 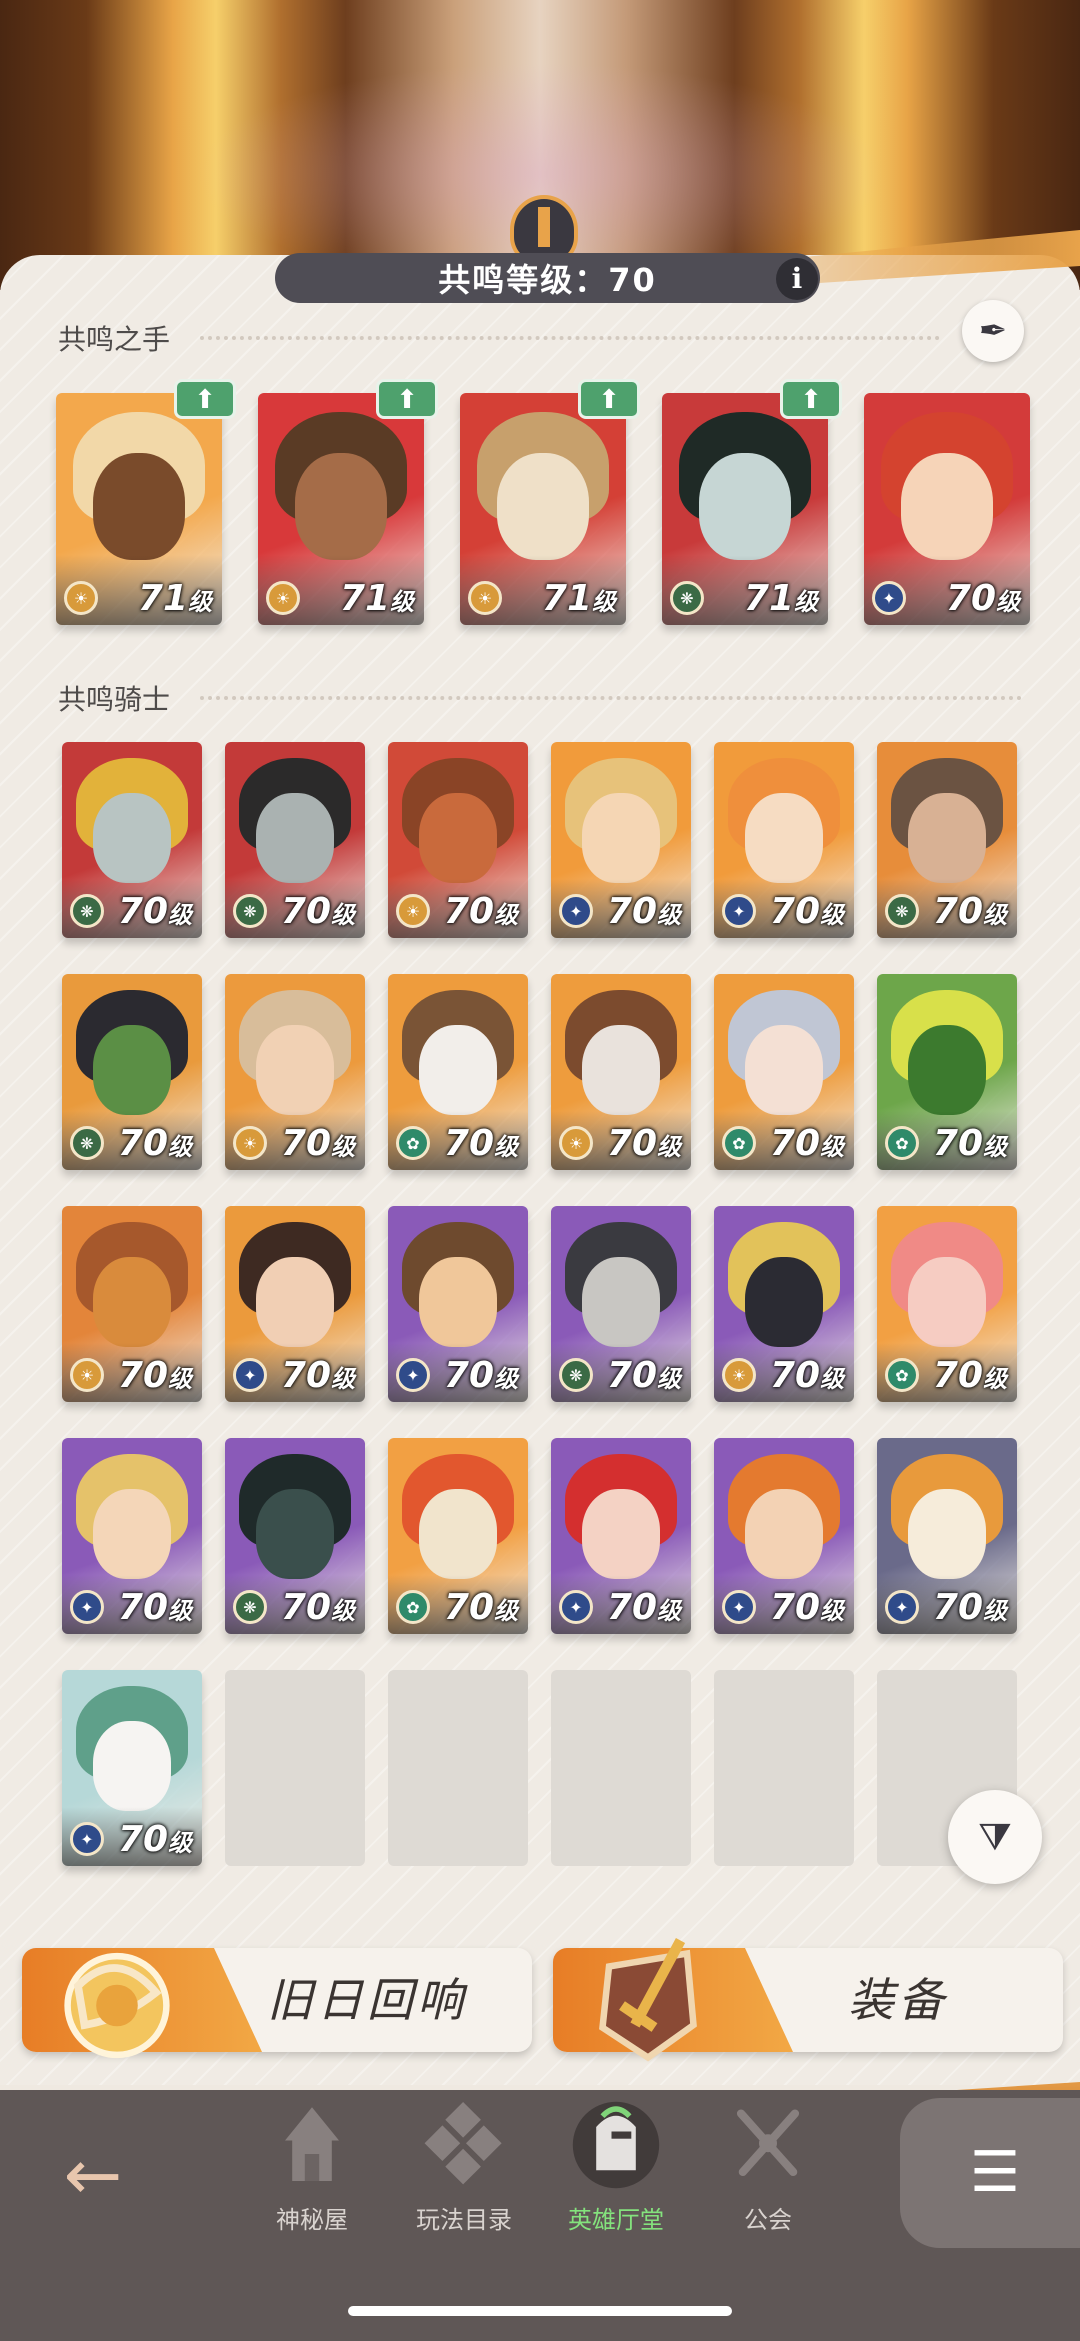 I want to click on info-button: i, so click(x=797, y=279).